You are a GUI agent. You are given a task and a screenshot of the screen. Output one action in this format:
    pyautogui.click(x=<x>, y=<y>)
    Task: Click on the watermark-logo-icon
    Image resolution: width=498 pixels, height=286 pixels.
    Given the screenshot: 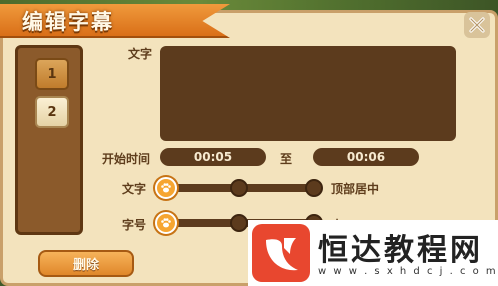 What is the action you would take?
    pyautogui.click(x=281, y=253)
    